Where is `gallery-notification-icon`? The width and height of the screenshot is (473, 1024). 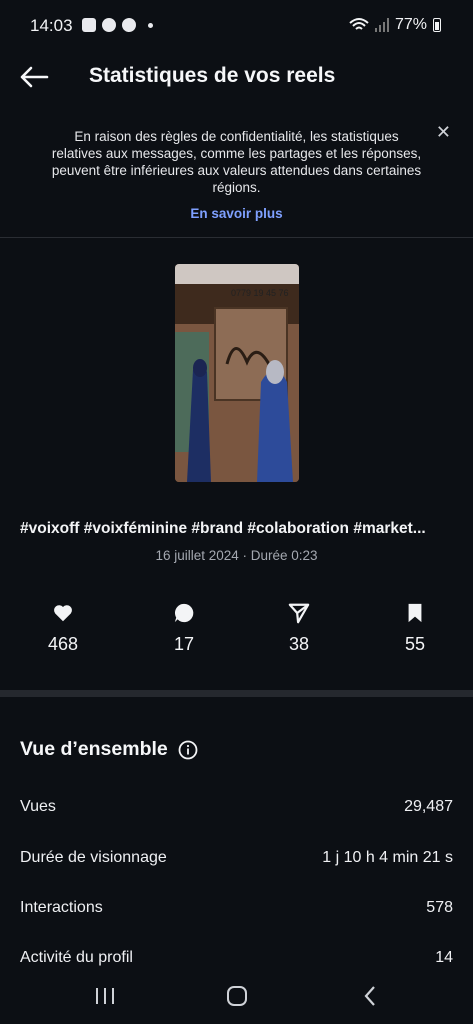 gallery-notification-icon is located at coordinates (89, 25).